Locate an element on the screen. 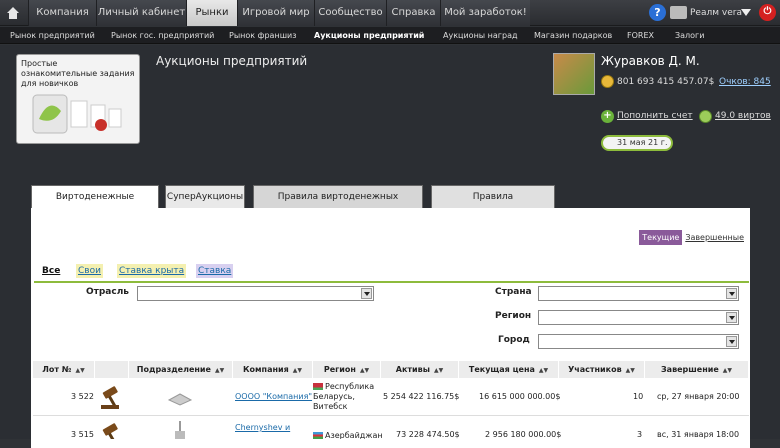 The height and width of the screenshot is (448, 780). nav-item-markets: Рынки is located at coordinates (211, 13).